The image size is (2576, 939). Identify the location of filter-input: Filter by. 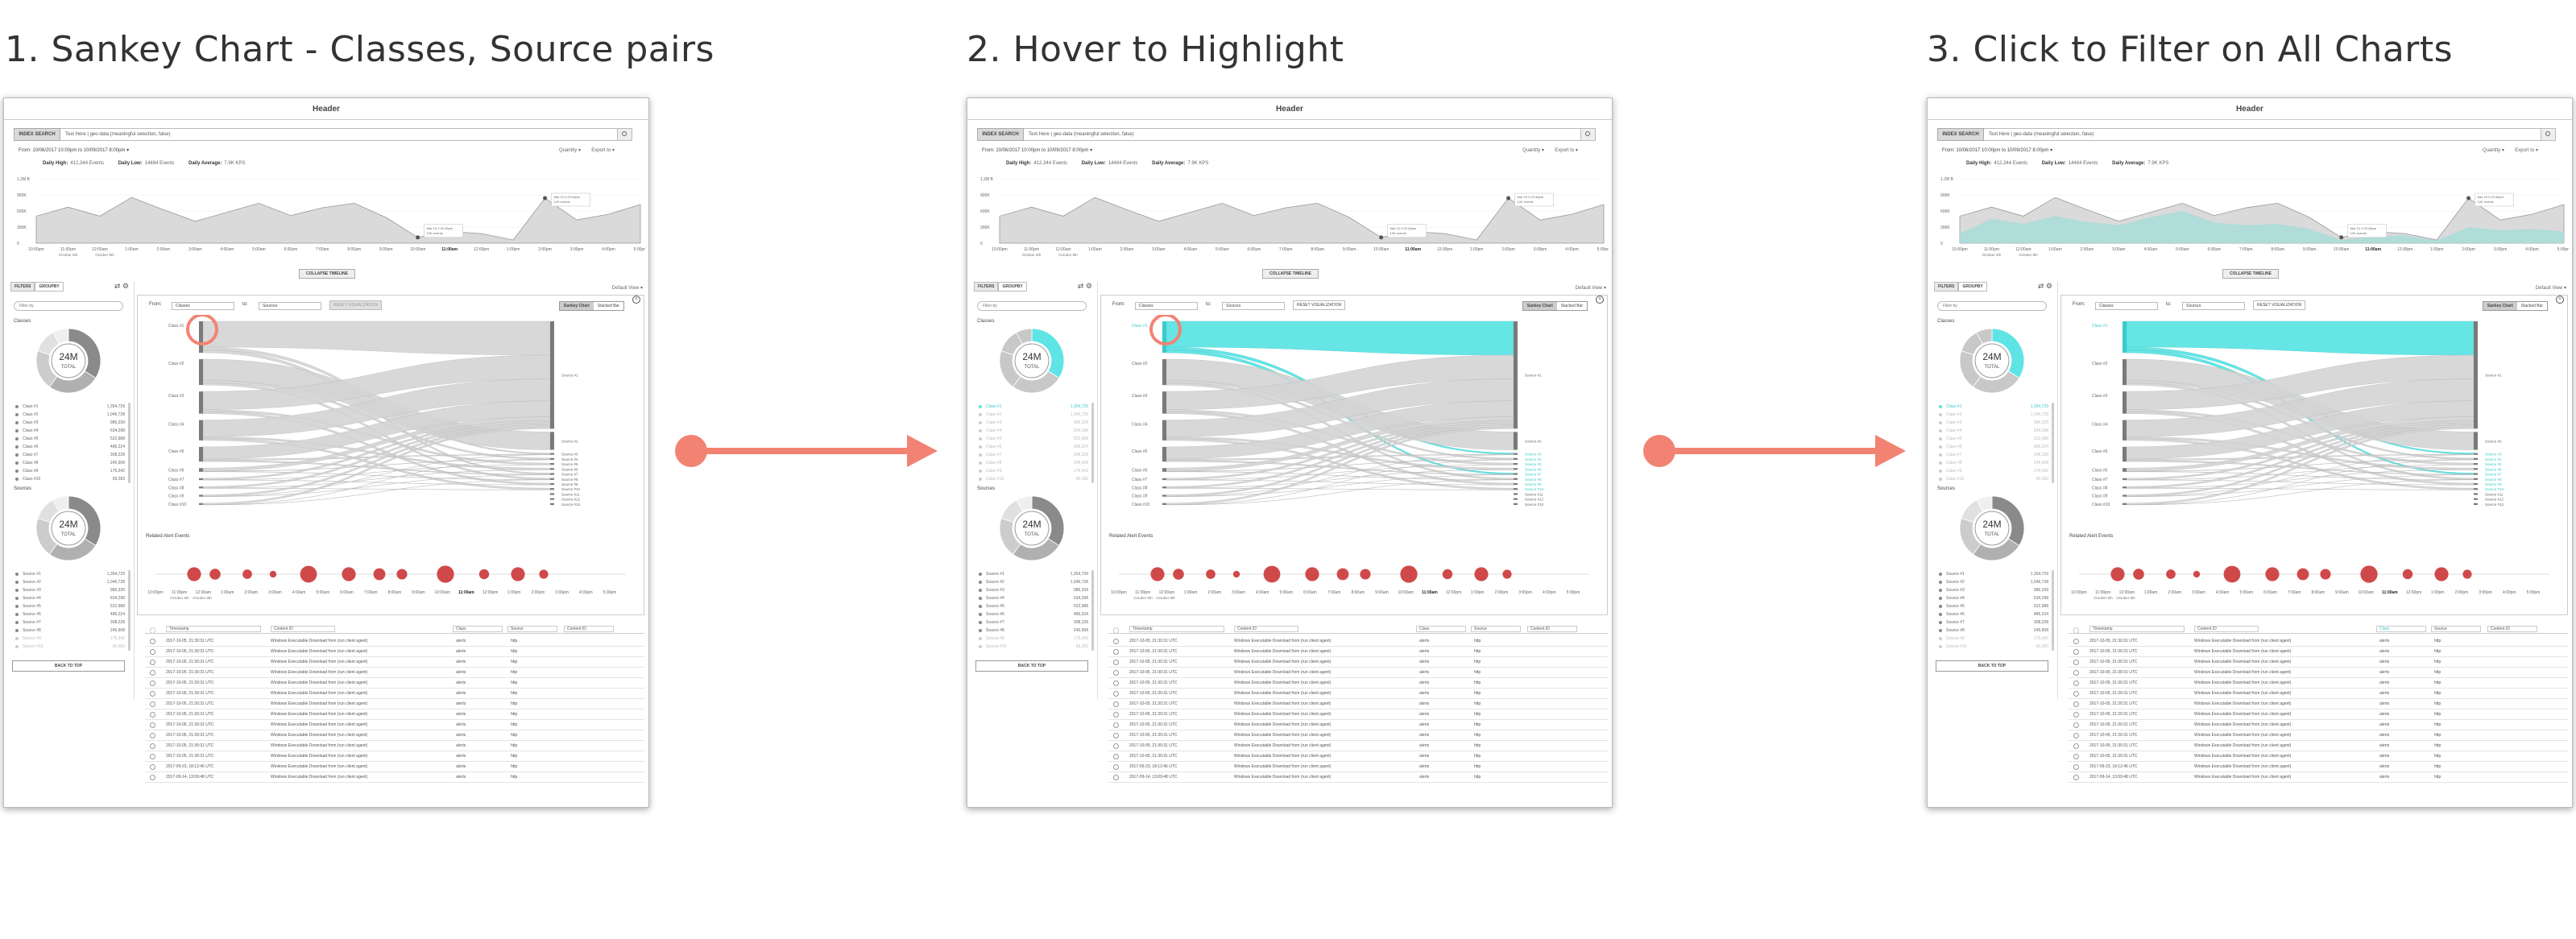
(68, 306).